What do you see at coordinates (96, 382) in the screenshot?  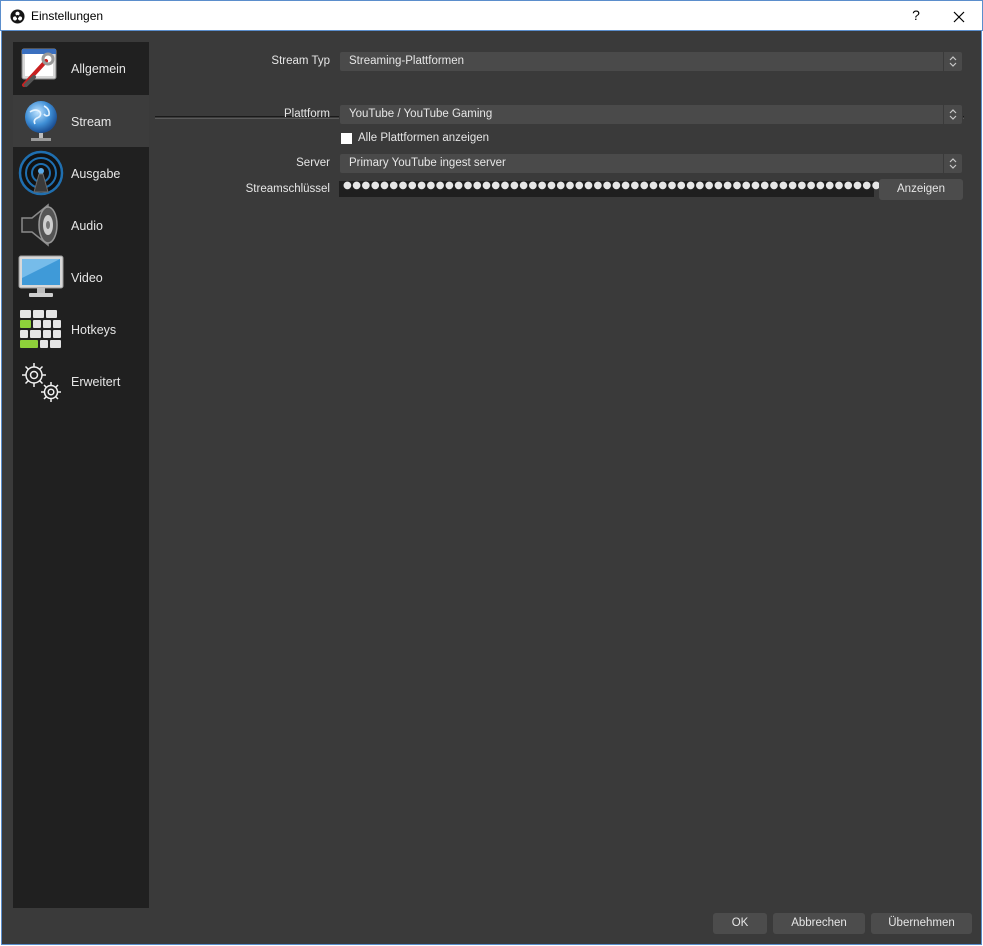 I see `sidebar-item-label: Erweitert` at bounding box center [96, 382].